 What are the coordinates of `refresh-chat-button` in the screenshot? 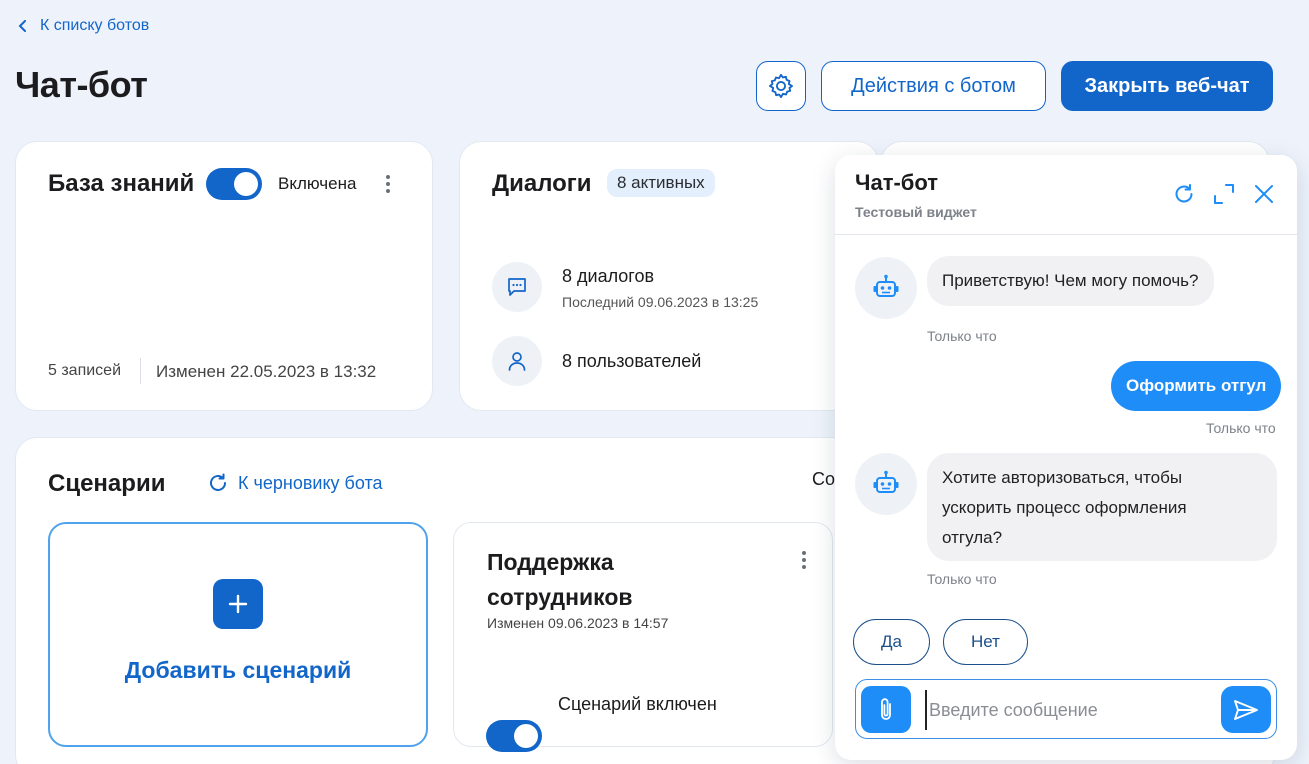 It's located at (1184, 196).